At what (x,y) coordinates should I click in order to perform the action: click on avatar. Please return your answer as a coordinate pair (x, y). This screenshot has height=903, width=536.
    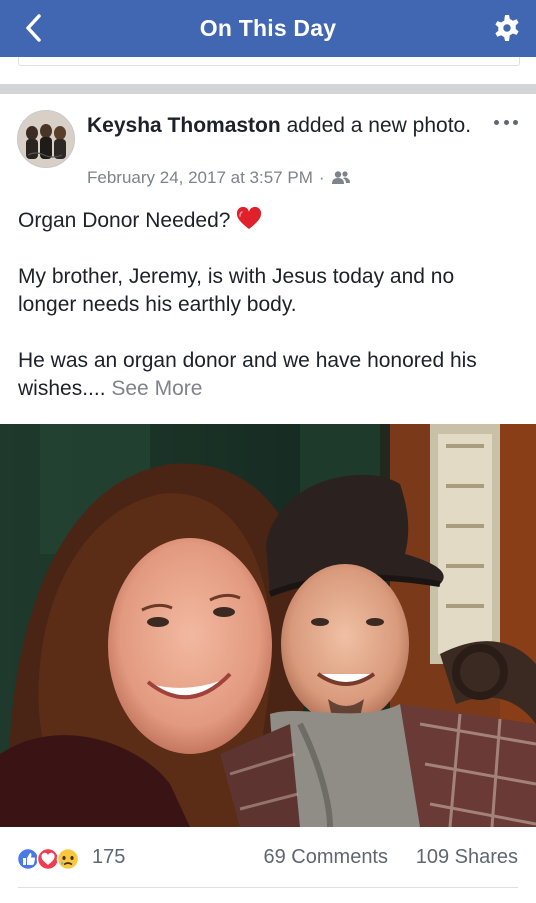
    Looking at the image, I should click on (46, 139).